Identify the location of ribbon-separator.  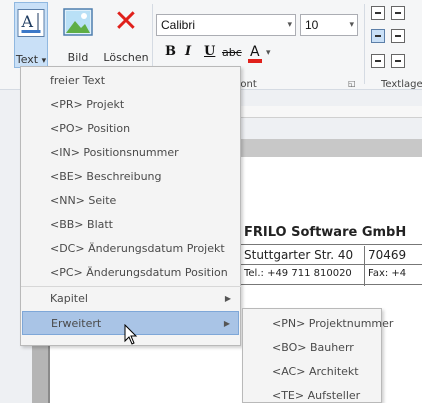
(364, 44).